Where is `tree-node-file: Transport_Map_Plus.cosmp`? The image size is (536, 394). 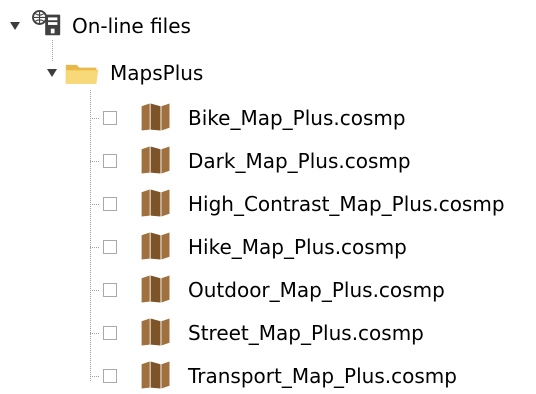 tree-node-file: Transport_Map_Plus.cosmp is located at coordinates (250, 376).